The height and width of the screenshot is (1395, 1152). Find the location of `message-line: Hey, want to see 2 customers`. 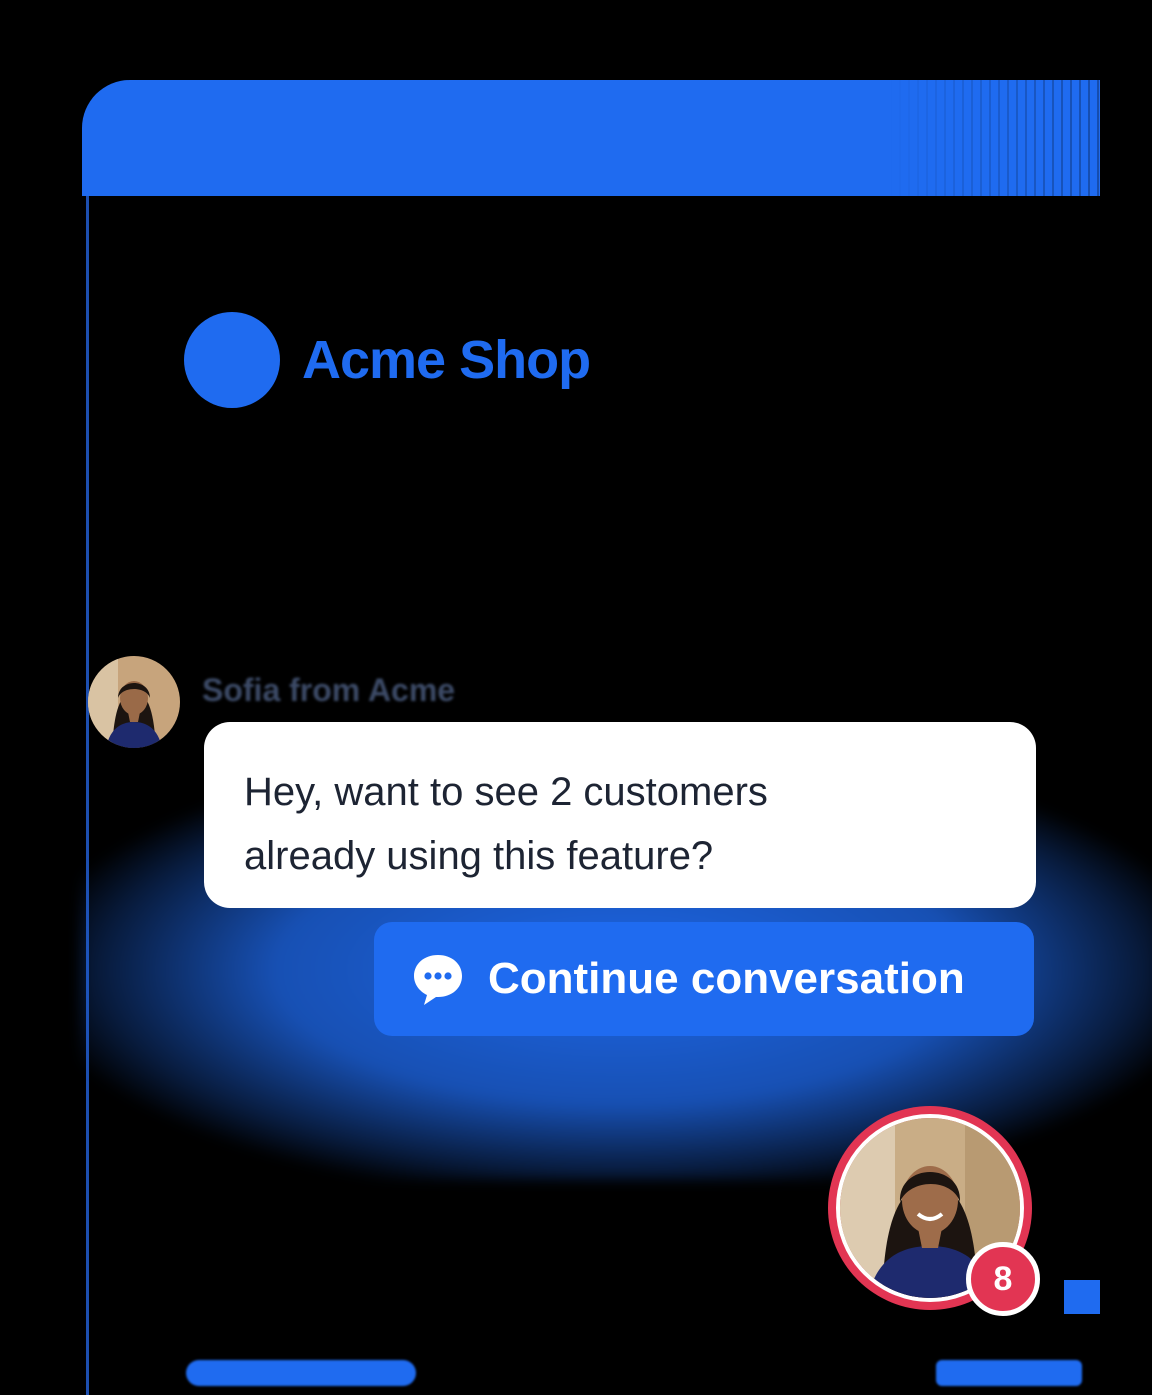

message-line: Hey, want to see 2 customers is located at coordinates (506, 792).